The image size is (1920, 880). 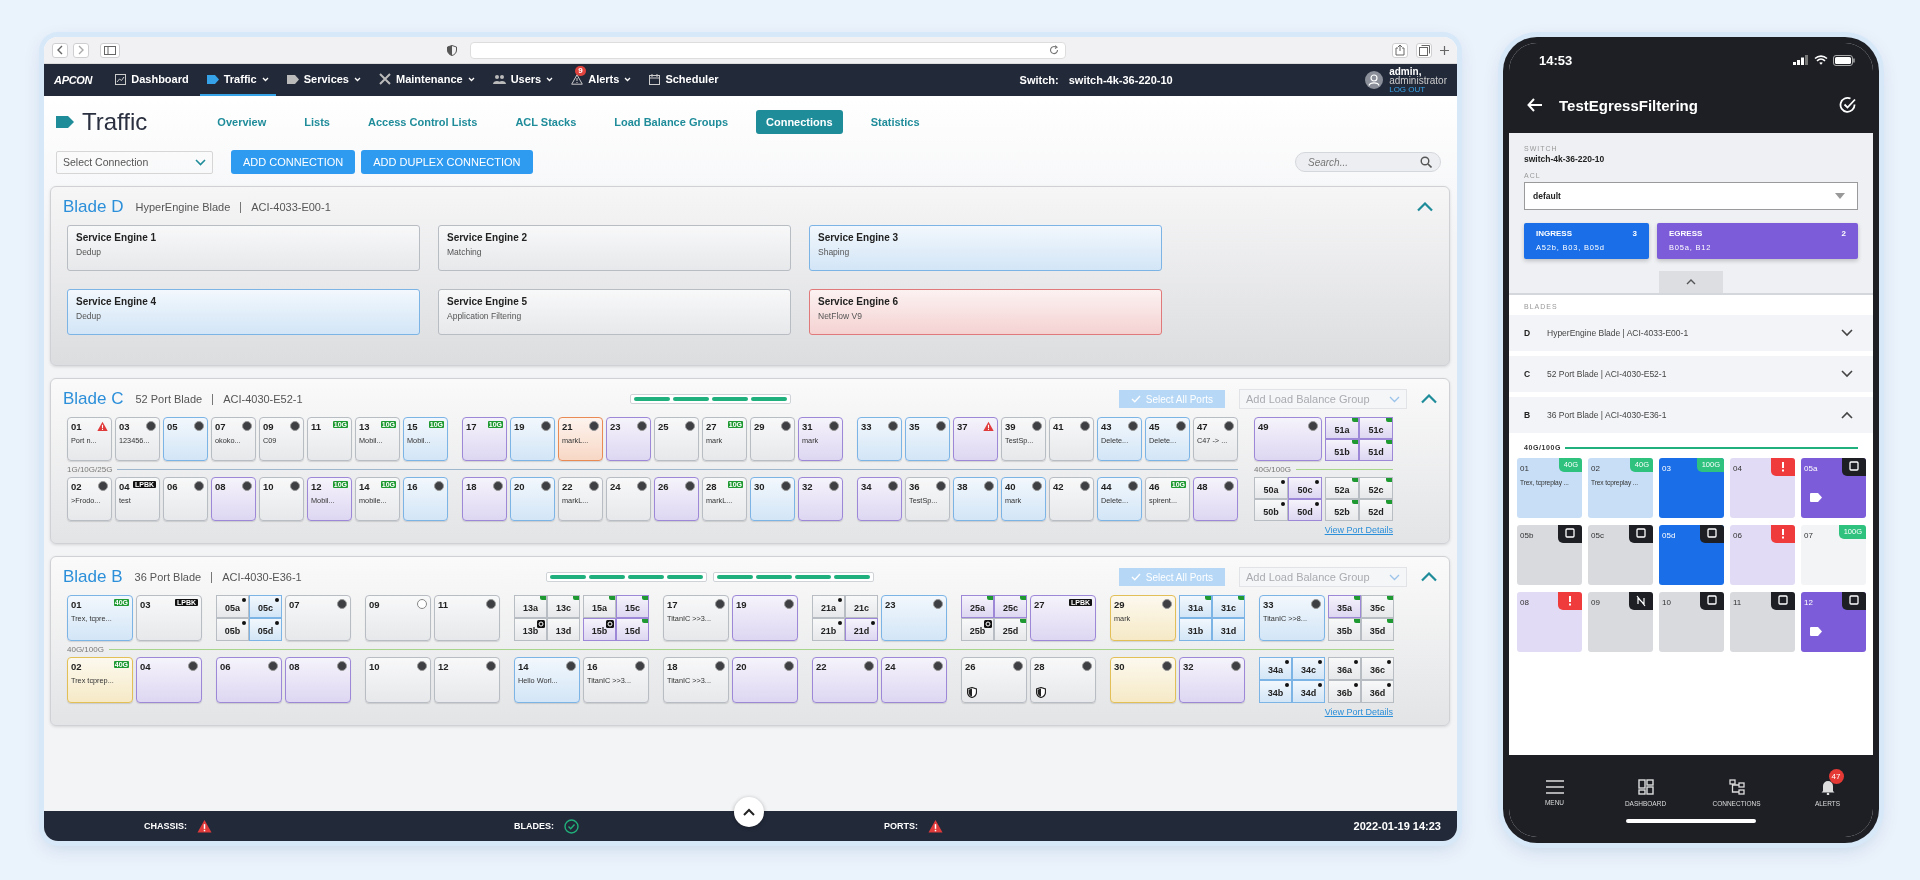 I want to click on subport-tile: 51a, so click(x=1342, y=428).